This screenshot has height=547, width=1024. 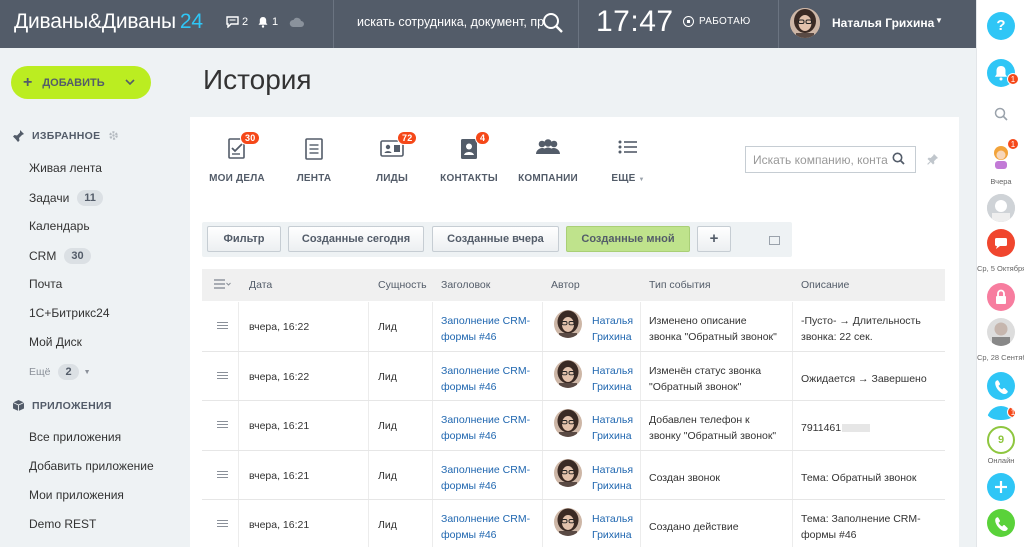 I want to click on toolbar-contacts: 4 КОНТАКТЫ, so click(x=469, y=157).